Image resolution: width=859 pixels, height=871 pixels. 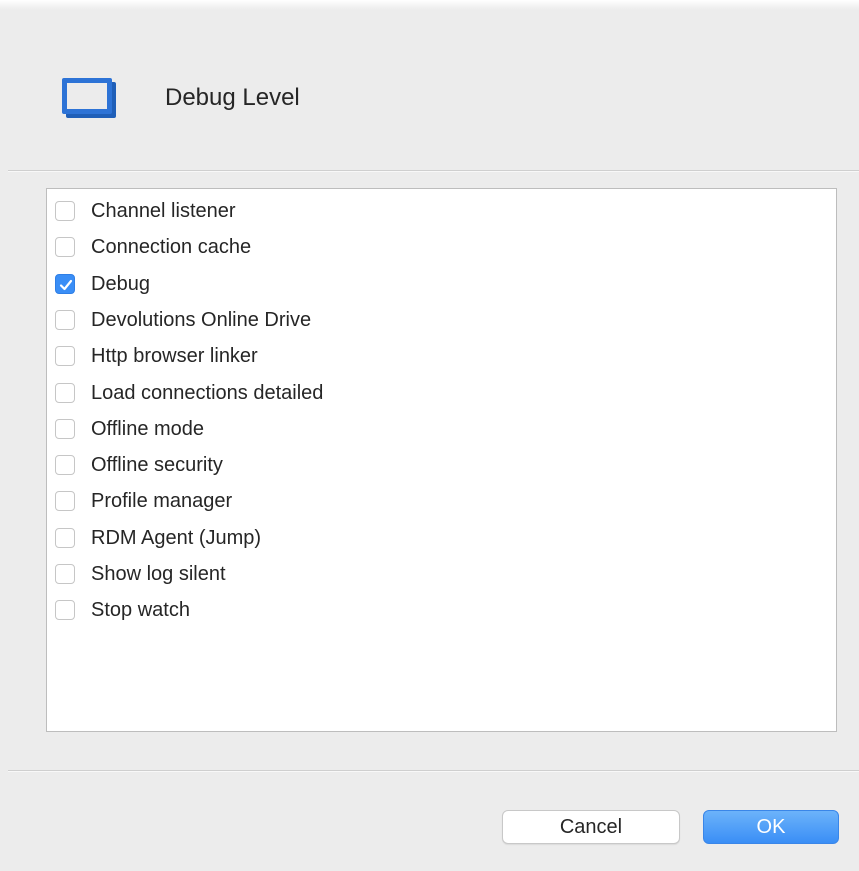 I want to click on header-divider, so click(x=433, y=171).